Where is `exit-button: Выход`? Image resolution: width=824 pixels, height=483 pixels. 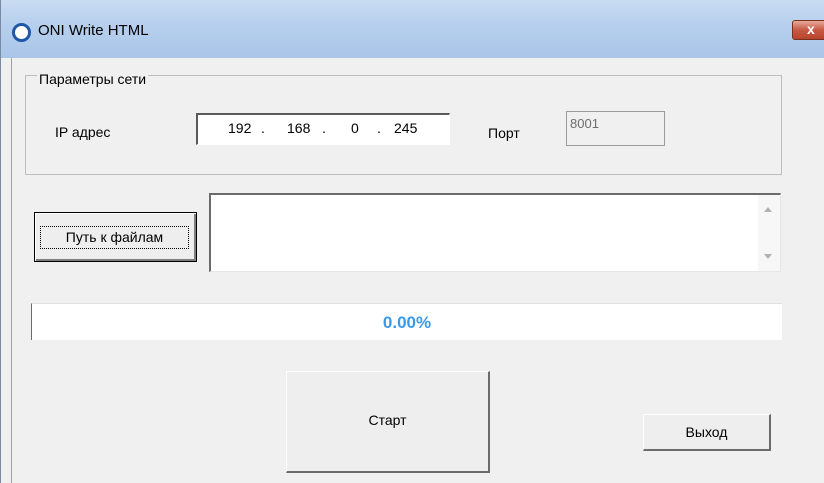 exit-button: Выход is located at coordinates (707, 432).